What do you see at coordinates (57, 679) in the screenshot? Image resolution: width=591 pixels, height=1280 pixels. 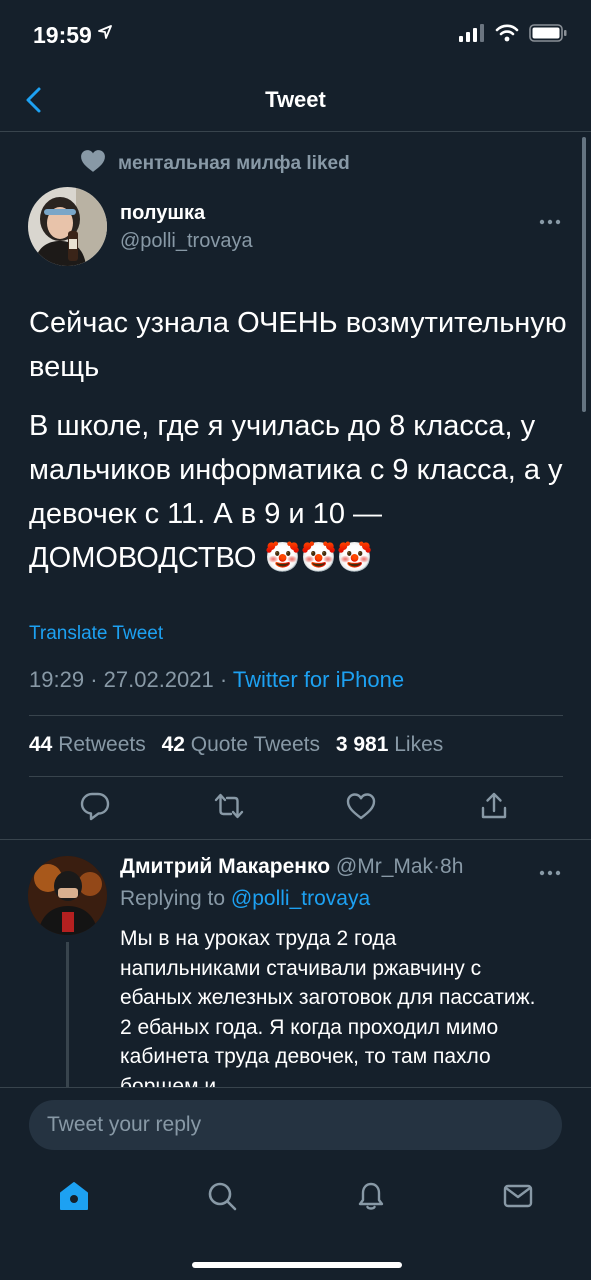 I see `tweet-time: 19:29` at bounding box center [57, 679].